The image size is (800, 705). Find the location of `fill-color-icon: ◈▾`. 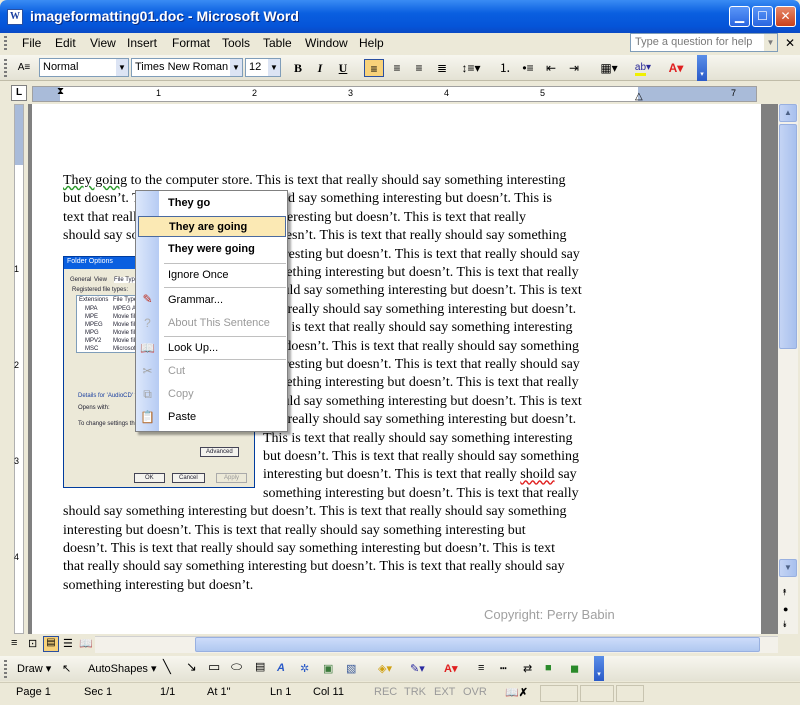

fill-color-icon: ◈▾ is located at coordinates (385, 668).